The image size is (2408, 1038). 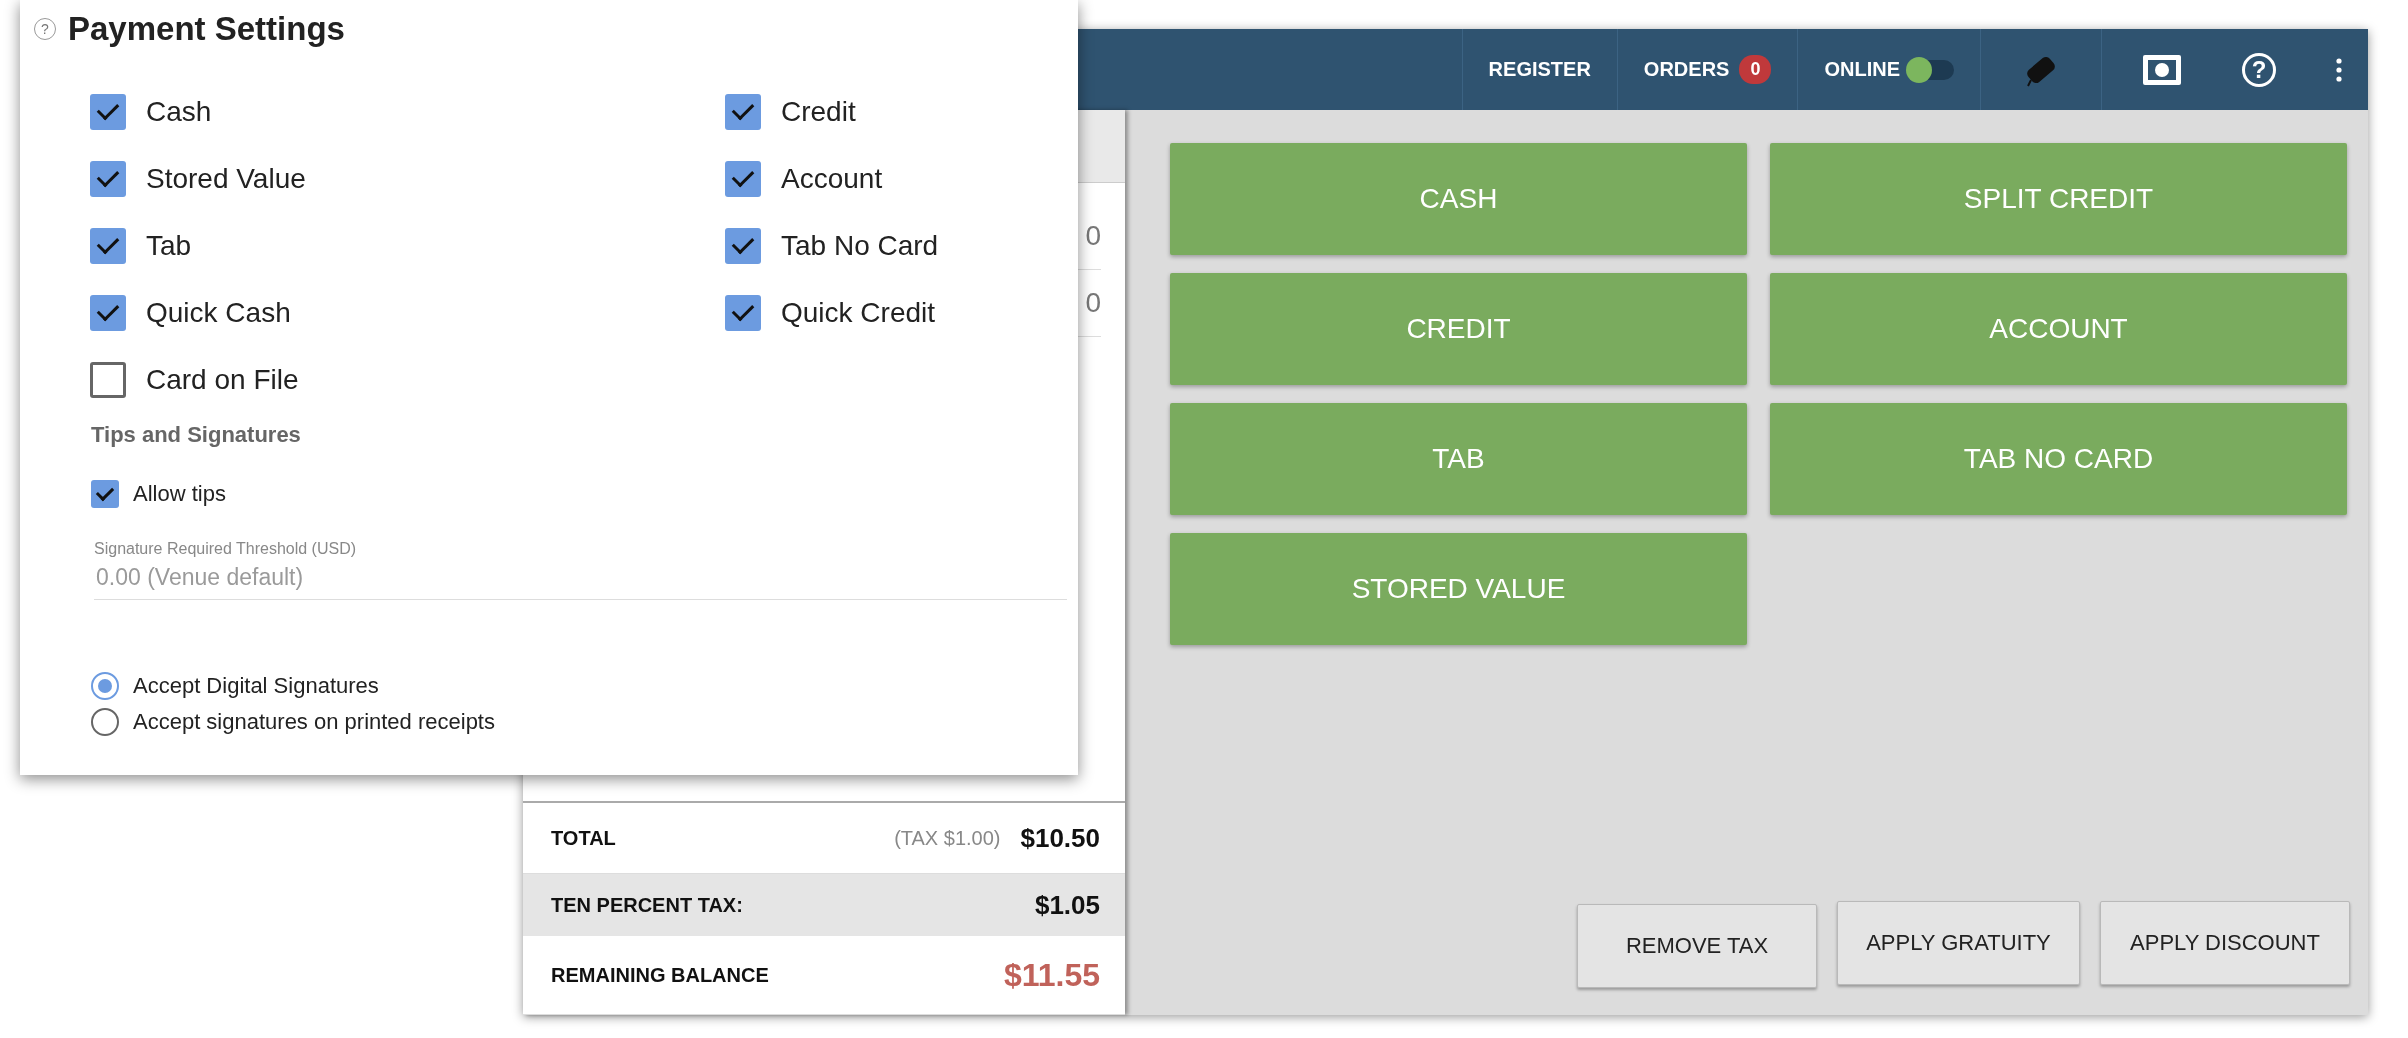 What do you see at coordinates (314, 722) in the screenshot?
I see `radio-label: Accept signatures on printed receipts` at bounding box center [314, 722].